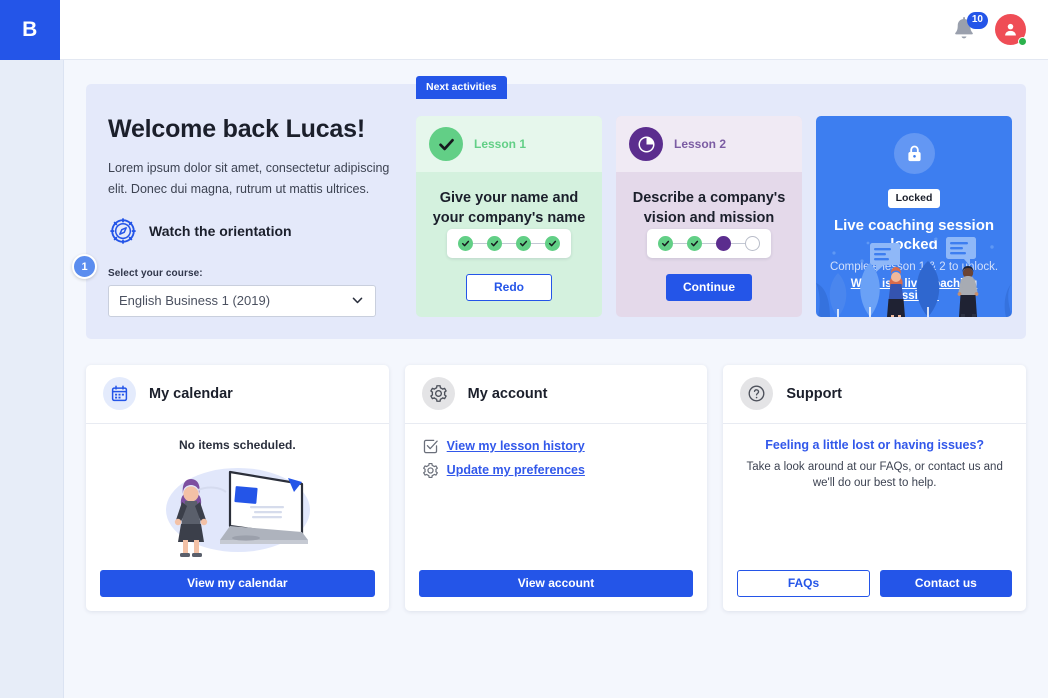 The width and height of the screenshot is (1048, 698). Describe the element at coordinates (461, 87) in the screenshot. I see `next-activities-tab: Next activities` at that location.